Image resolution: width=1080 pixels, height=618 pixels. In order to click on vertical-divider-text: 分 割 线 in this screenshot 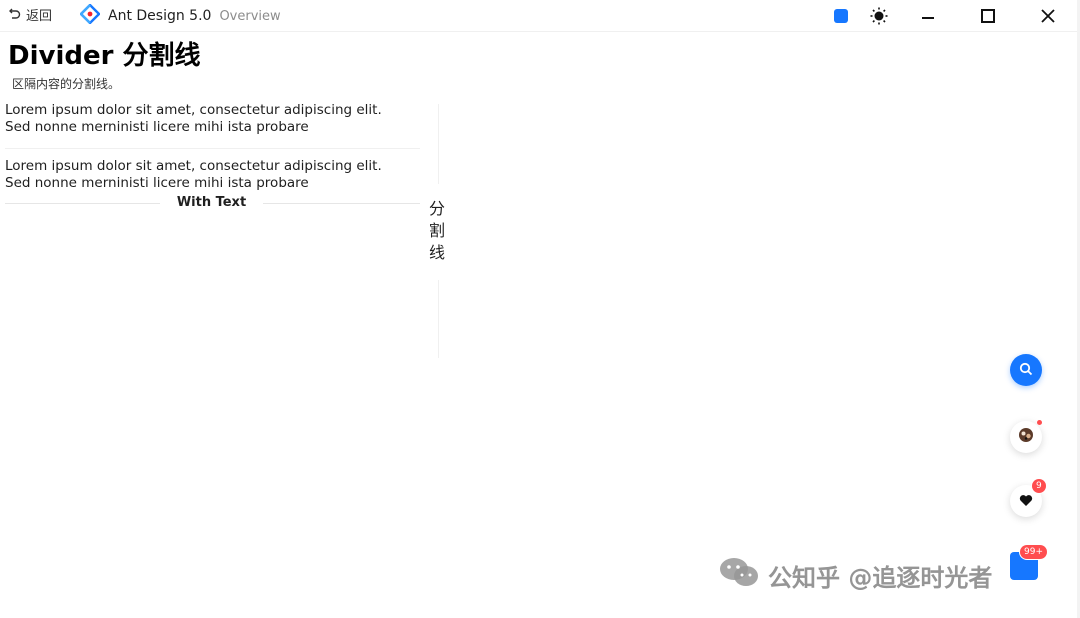, I will do `click(439, 231)`.